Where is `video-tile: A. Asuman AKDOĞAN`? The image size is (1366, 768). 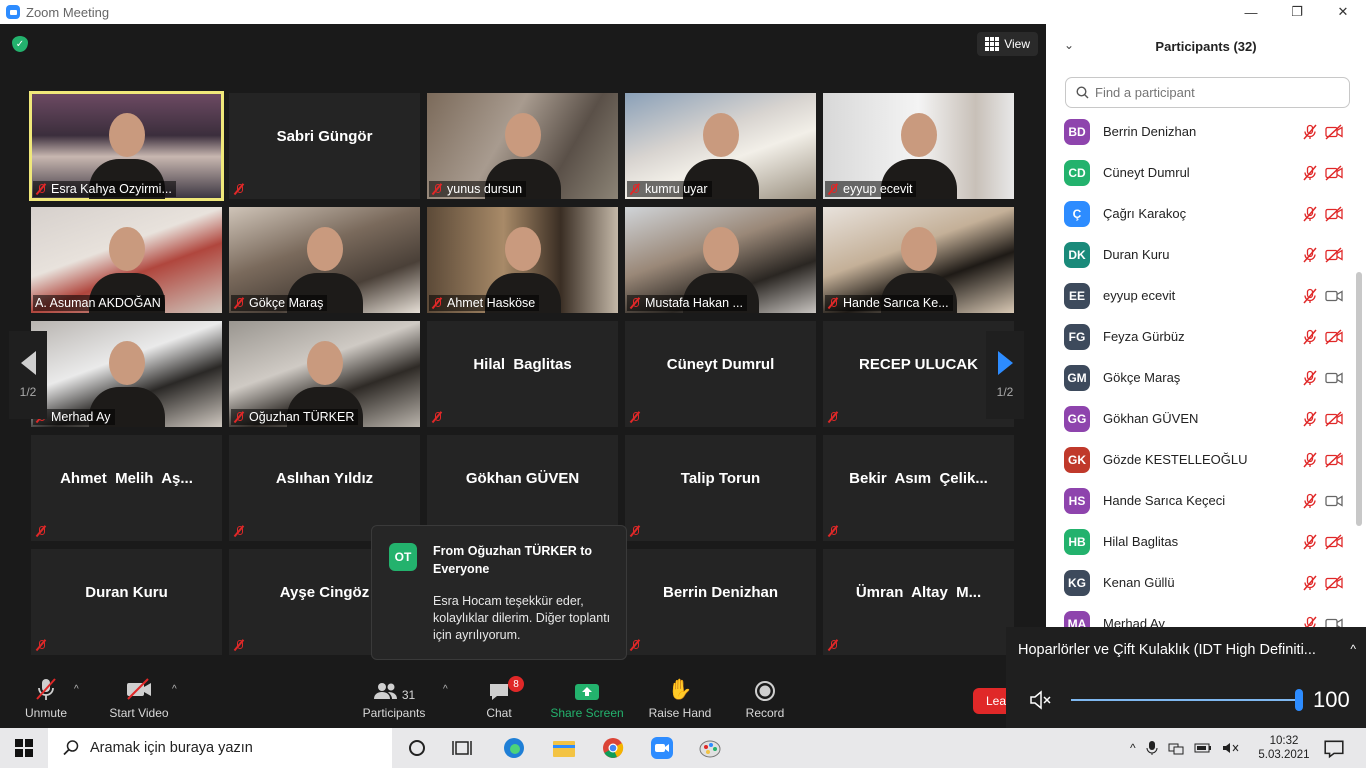
video-tile: A. Asuman AKDOĞAN is located at coordinates (126, 260).